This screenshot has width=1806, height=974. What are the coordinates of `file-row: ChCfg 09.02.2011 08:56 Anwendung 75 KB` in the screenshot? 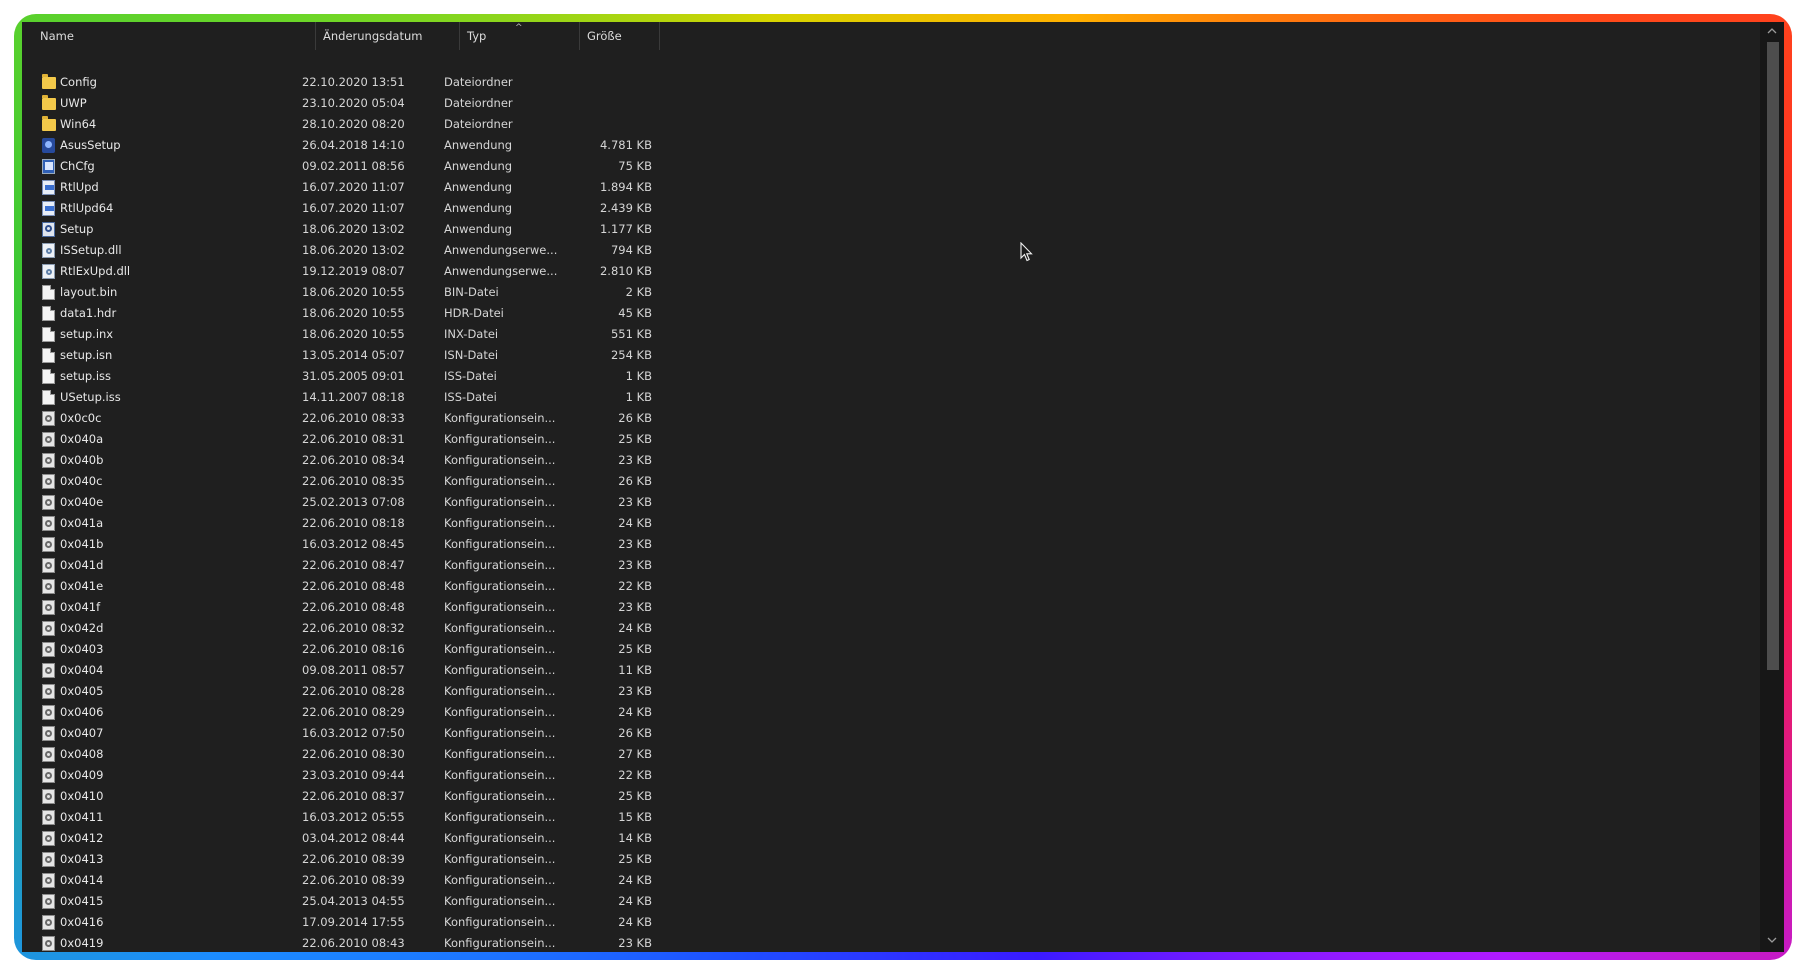 It's located at (891, 166).